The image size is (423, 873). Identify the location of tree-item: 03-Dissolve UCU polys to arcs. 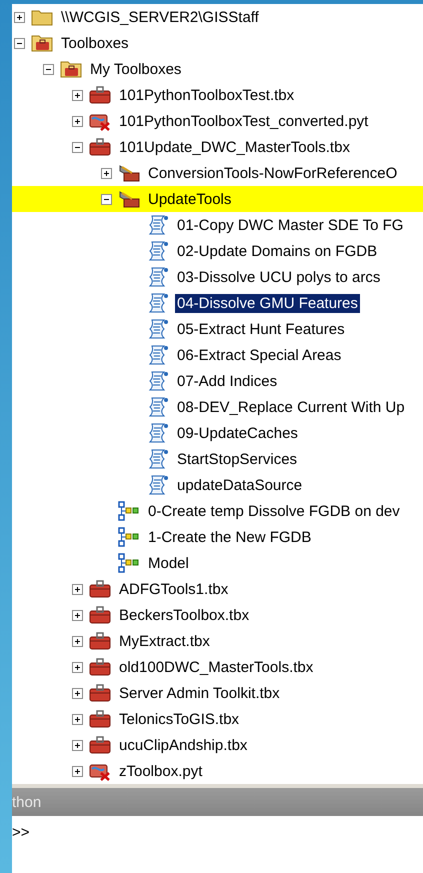
(278, 277).